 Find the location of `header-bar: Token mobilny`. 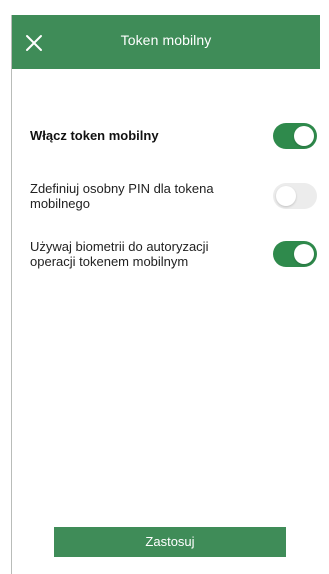

header-bar: Token mobilny is located at coordinates (166, 42).